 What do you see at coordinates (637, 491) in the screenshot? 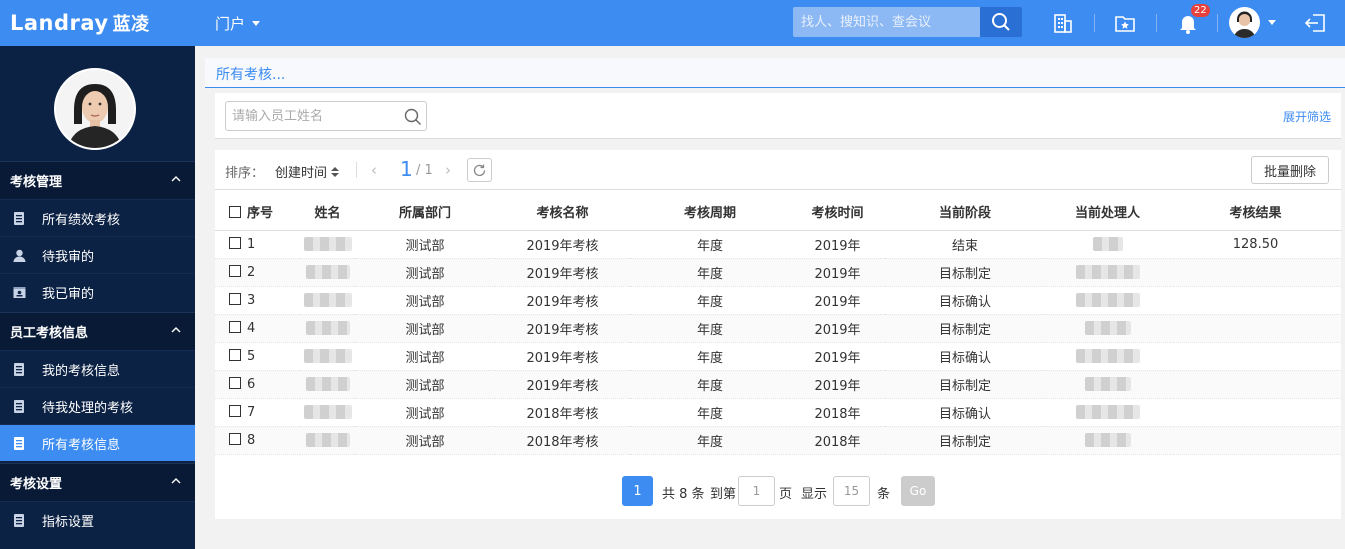
I see `page-button-1: 1` at bounding box center [637, 491].